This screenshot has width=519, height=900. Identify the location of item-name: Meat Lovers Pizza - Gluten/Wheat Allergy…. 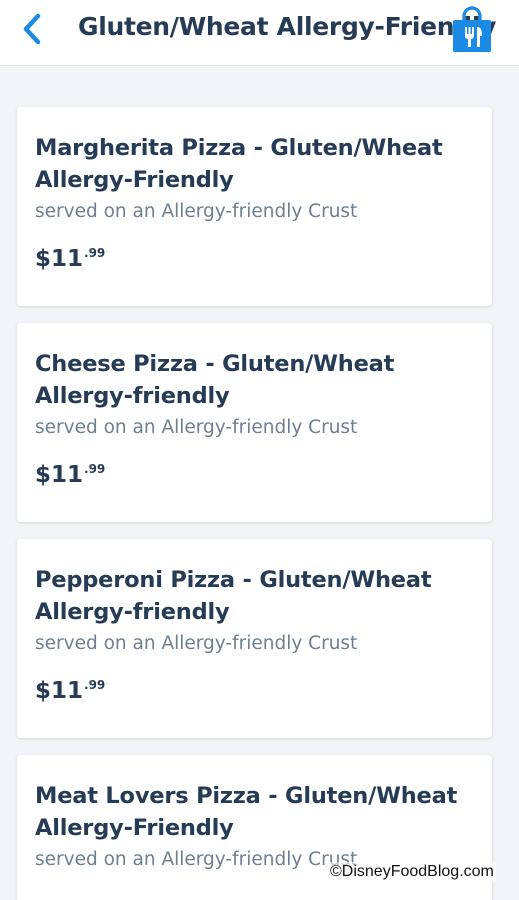
(246, 812).